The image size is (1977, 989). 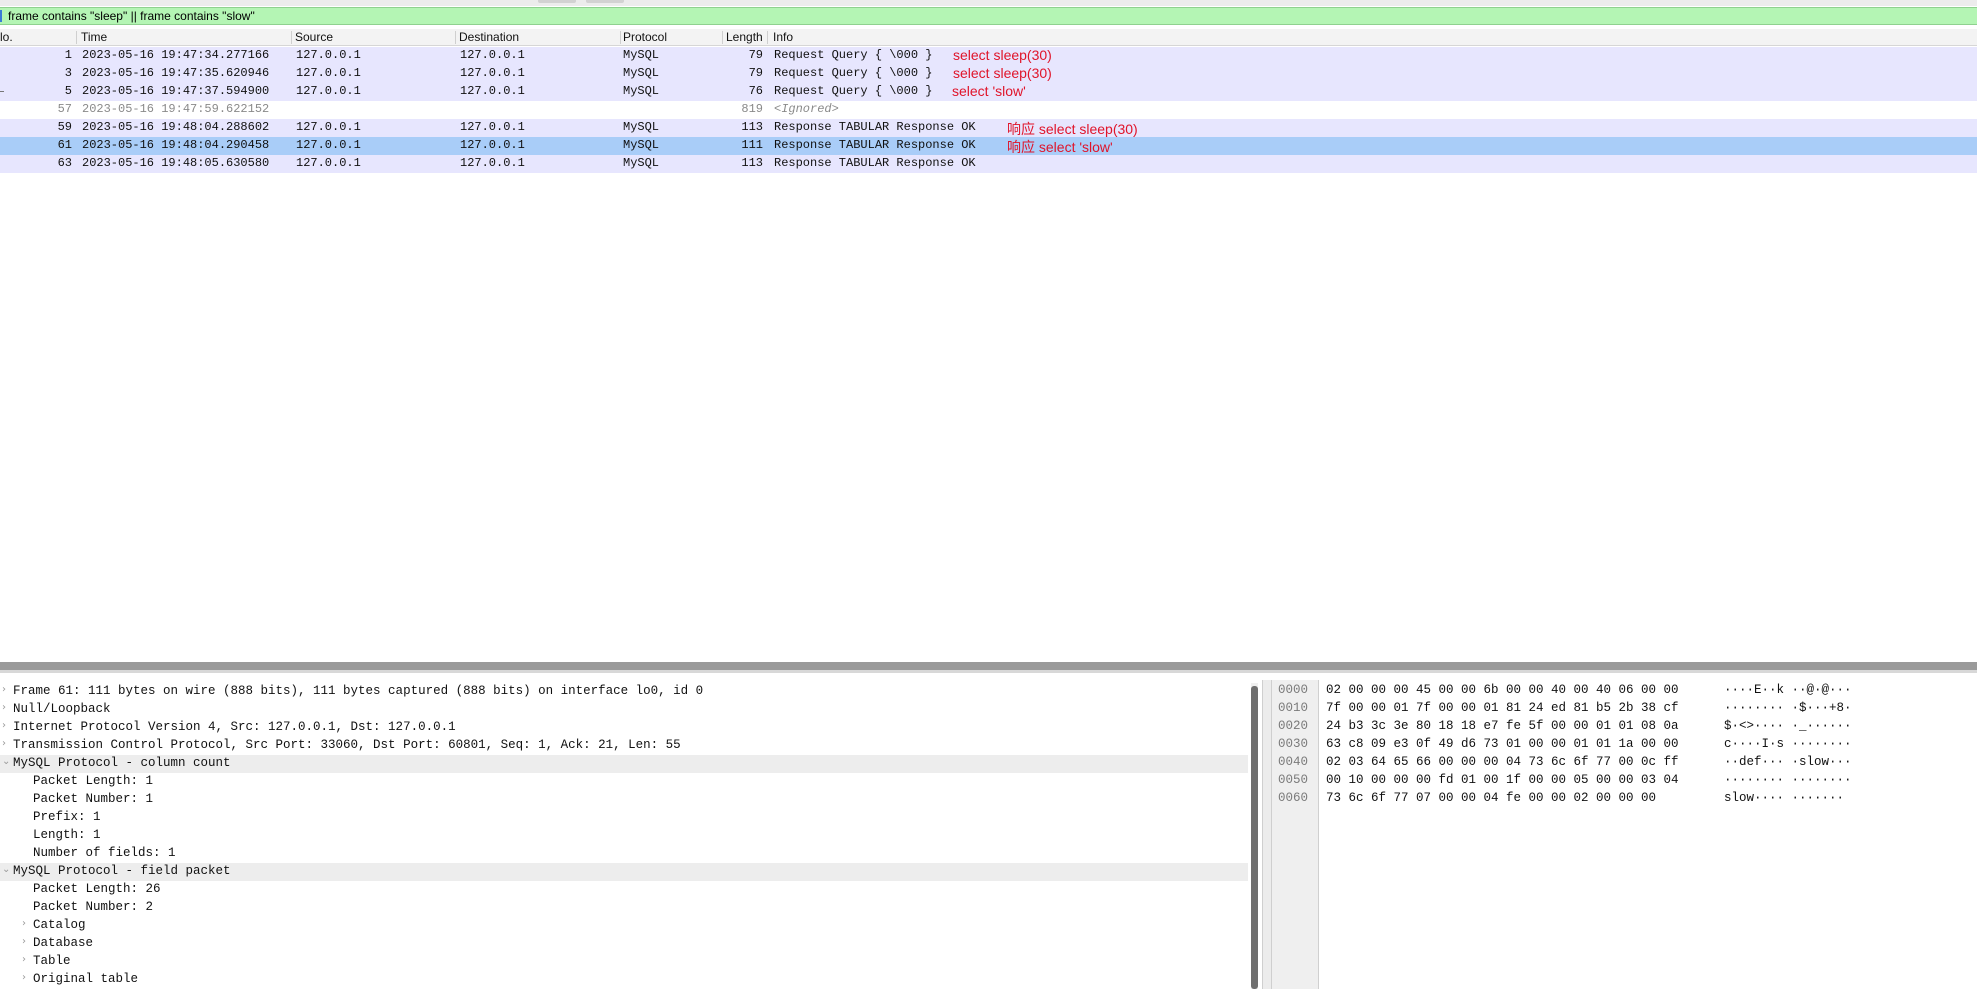 What do you see at coordinates (752, 127) in the screenshot?
I see `packet-length-cell: 113` at bounding box center [752, 127].